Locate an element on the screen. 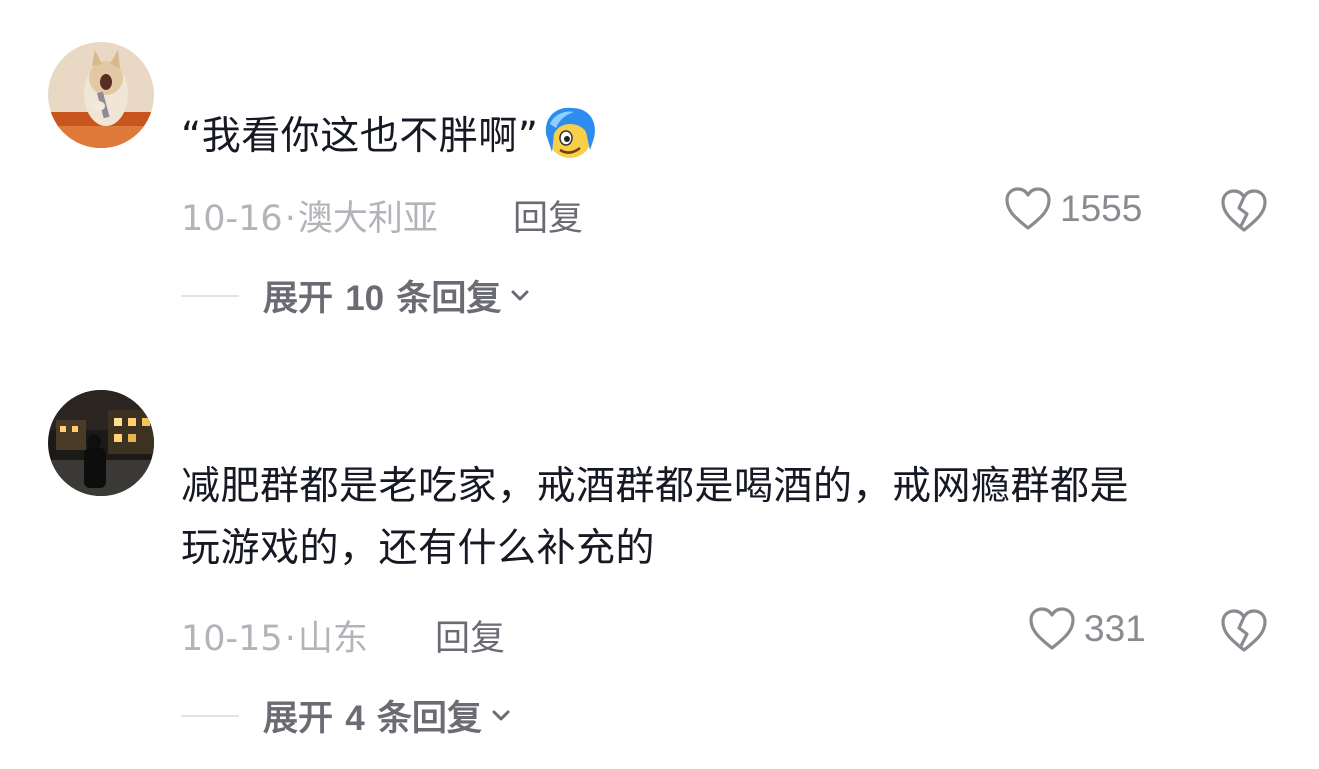  expand-replies: 展开 4 条回复 is located at coordinates (346, 715).